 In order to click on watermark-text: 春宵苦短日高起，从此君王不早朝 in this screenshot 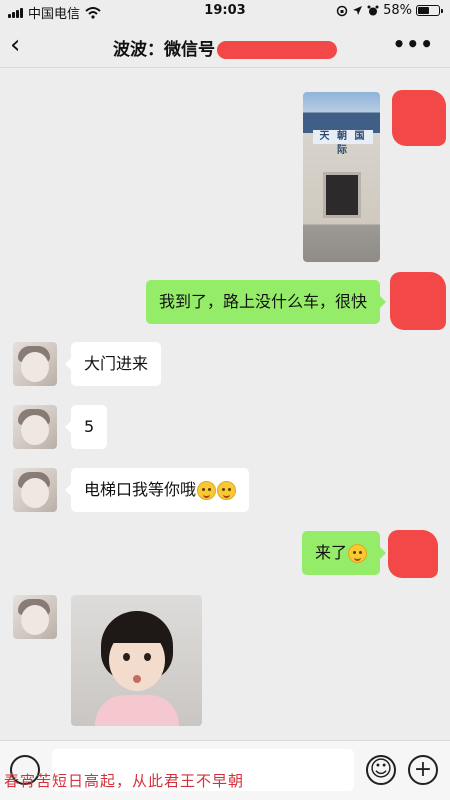, I will do `click(124, 781)`.